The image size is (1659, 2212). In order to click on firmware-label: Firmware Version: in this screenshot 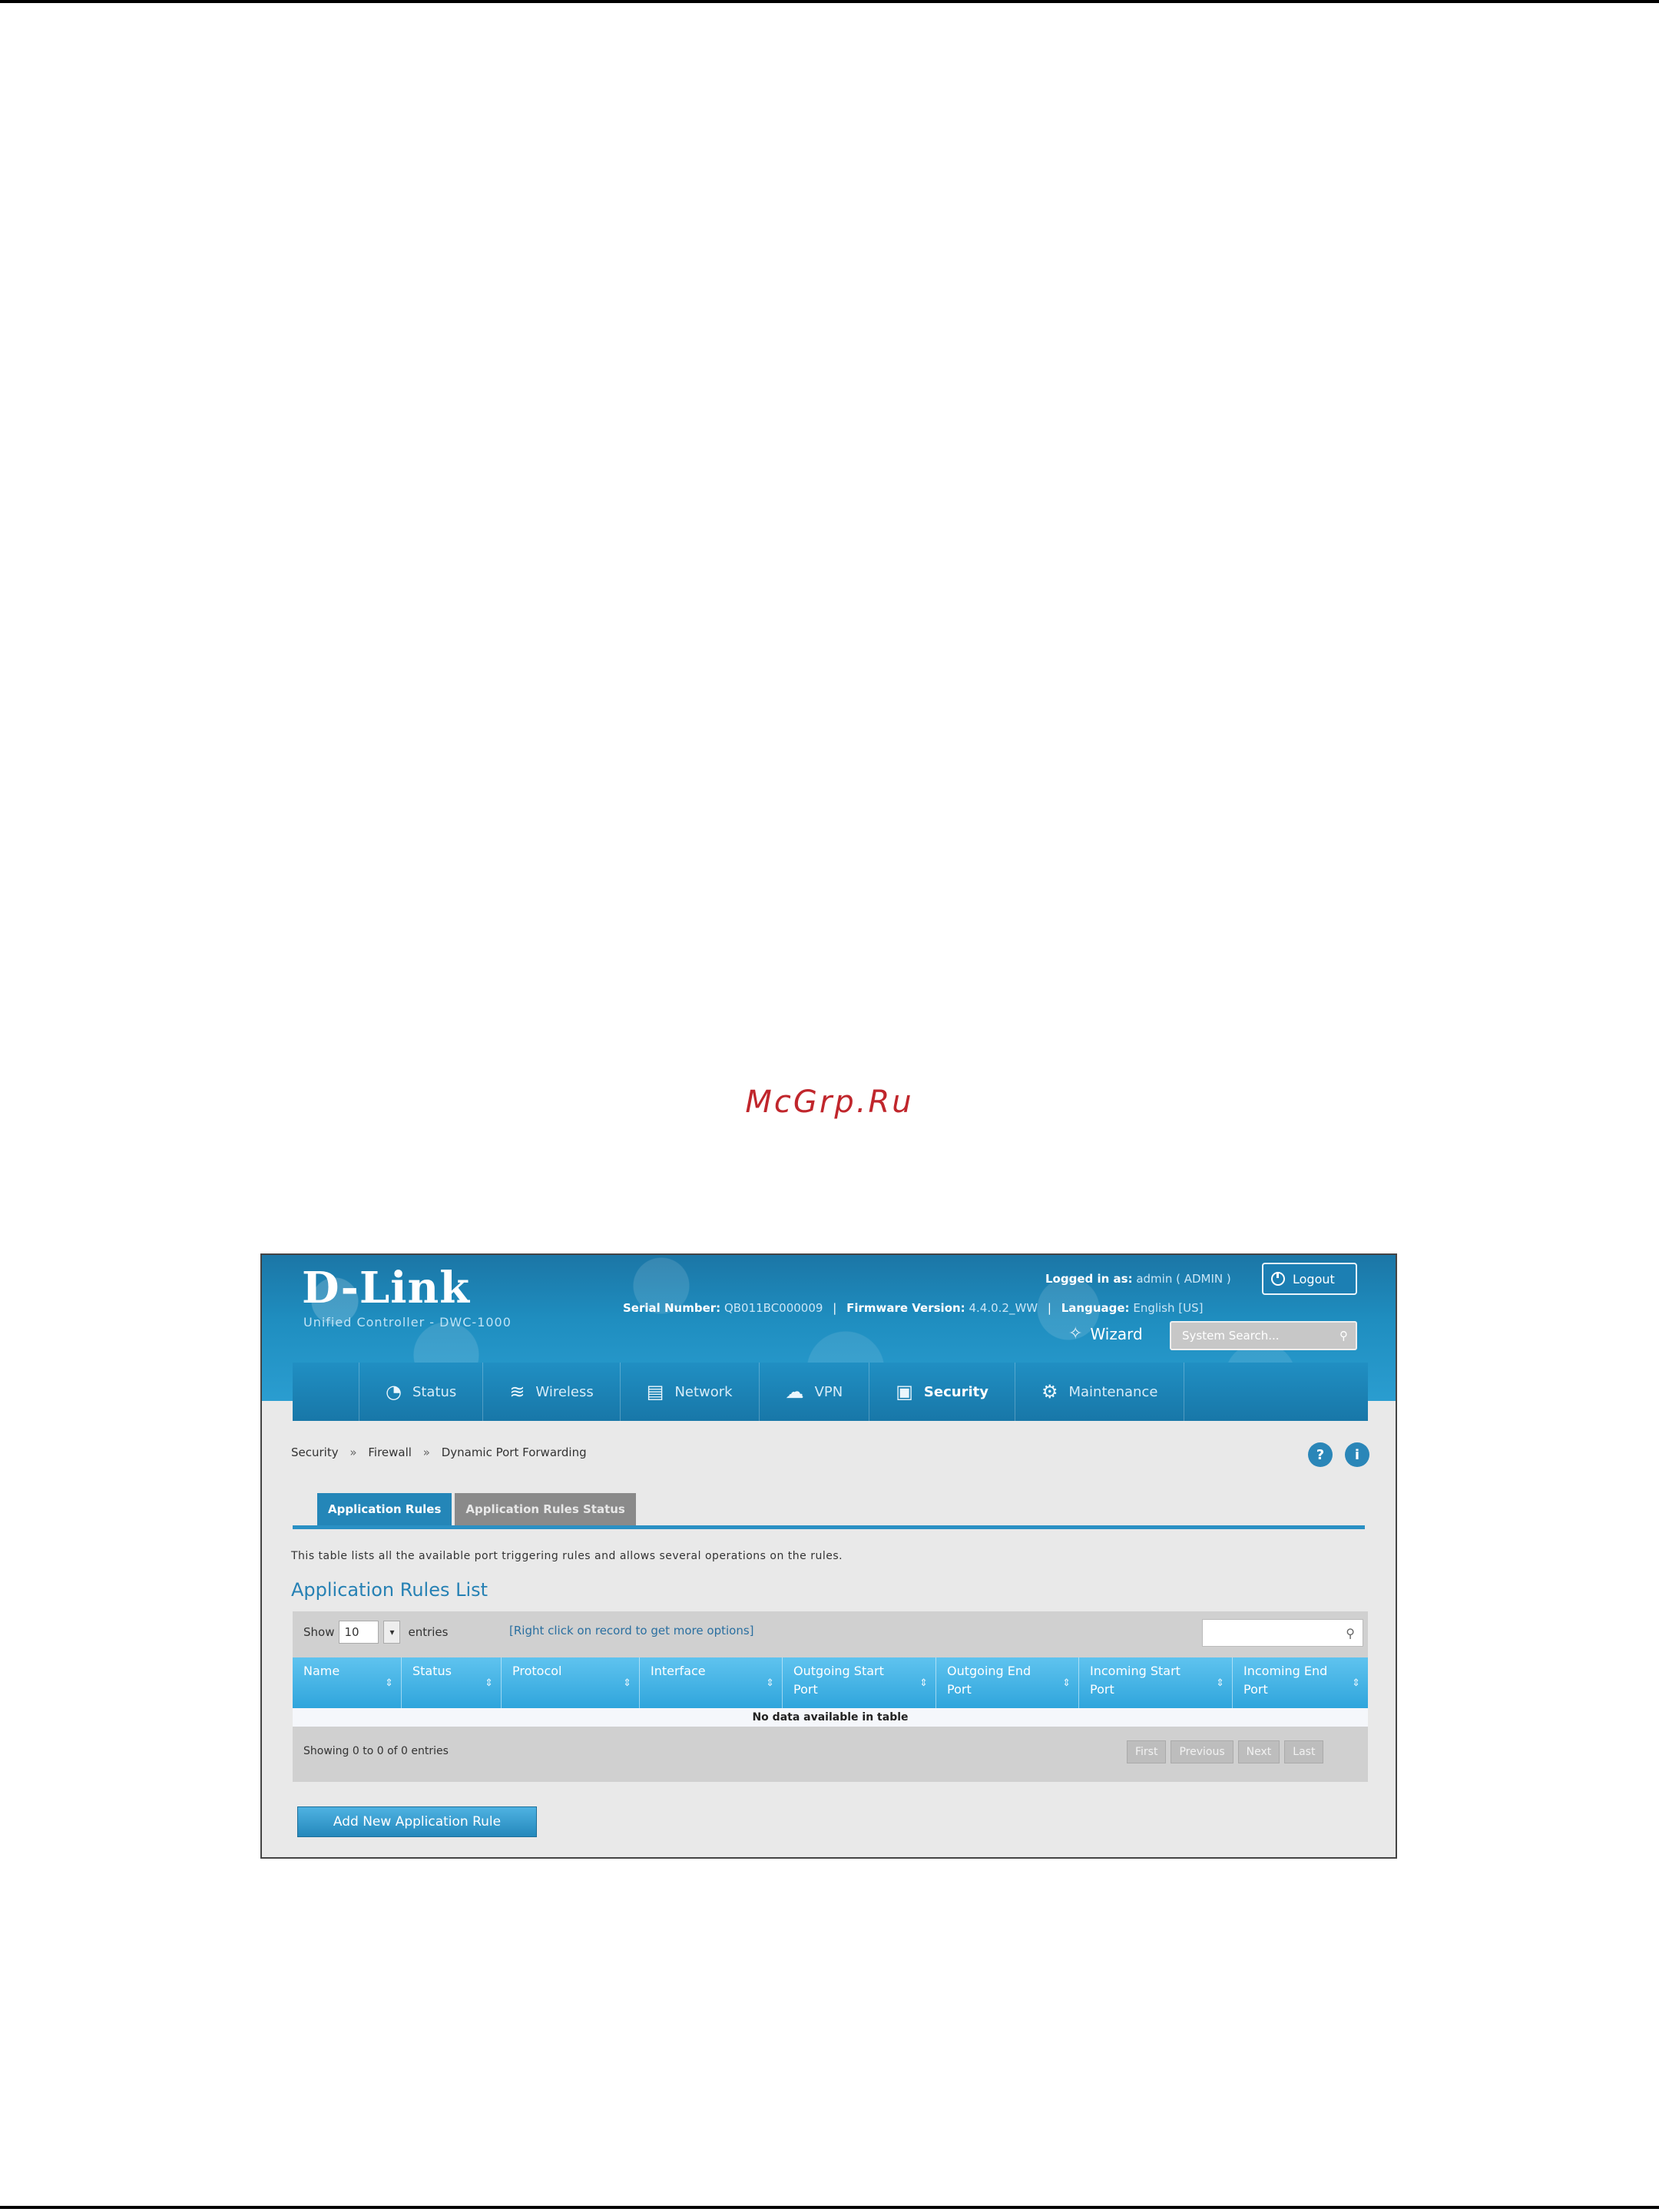, I will do `click(906, 1308)`.